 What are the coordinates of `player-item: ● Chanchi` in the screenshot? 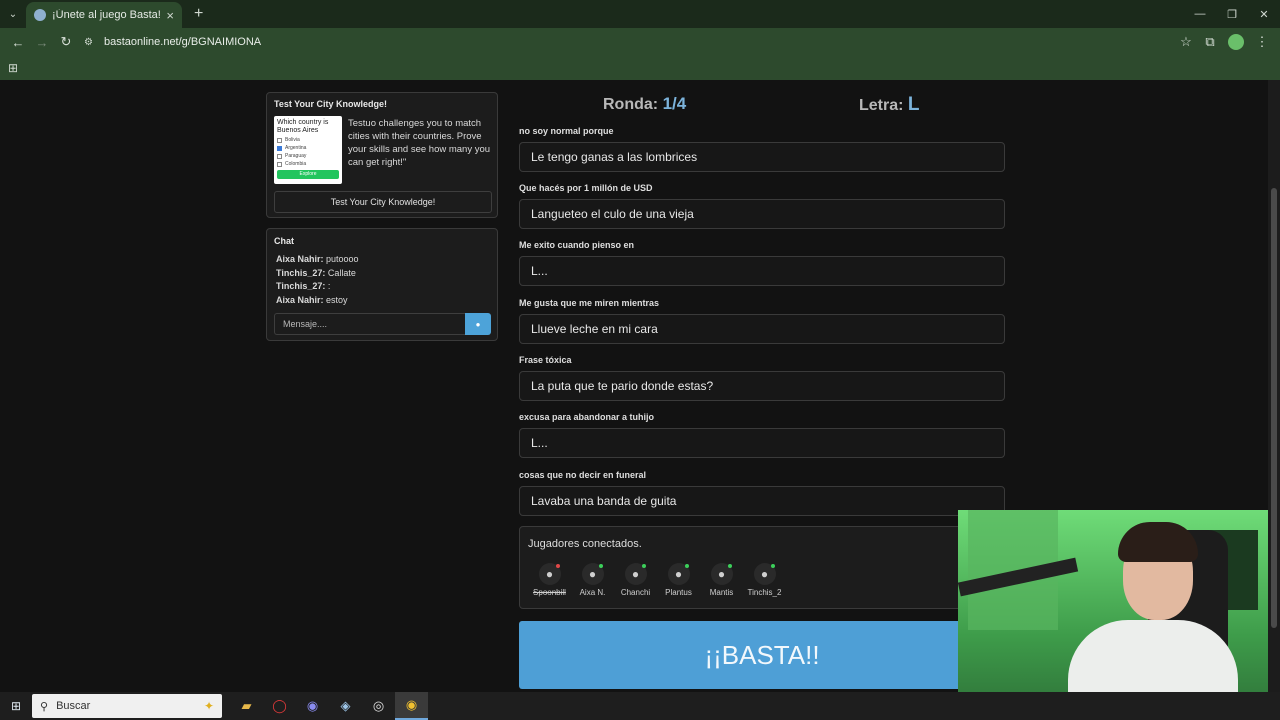 It's located at (635, 580).